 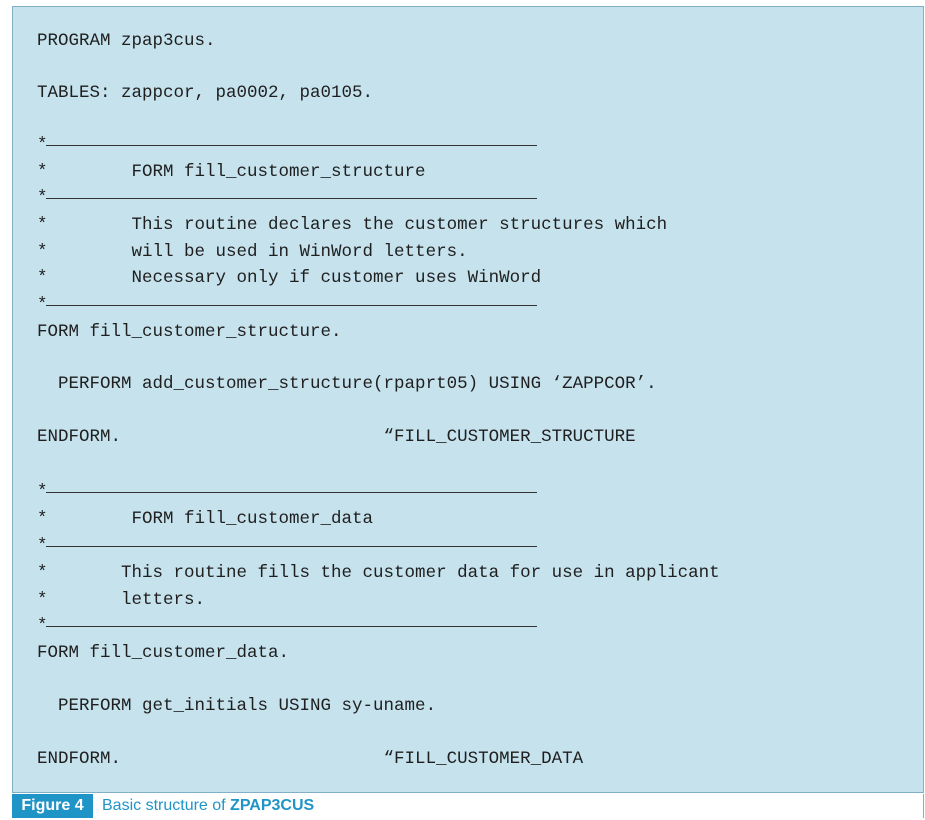 What do you see at coordinates (205, 519) in the screenshot?
I see `code-line: * FORM fill_customer_data` at bounding box center [205, 519].